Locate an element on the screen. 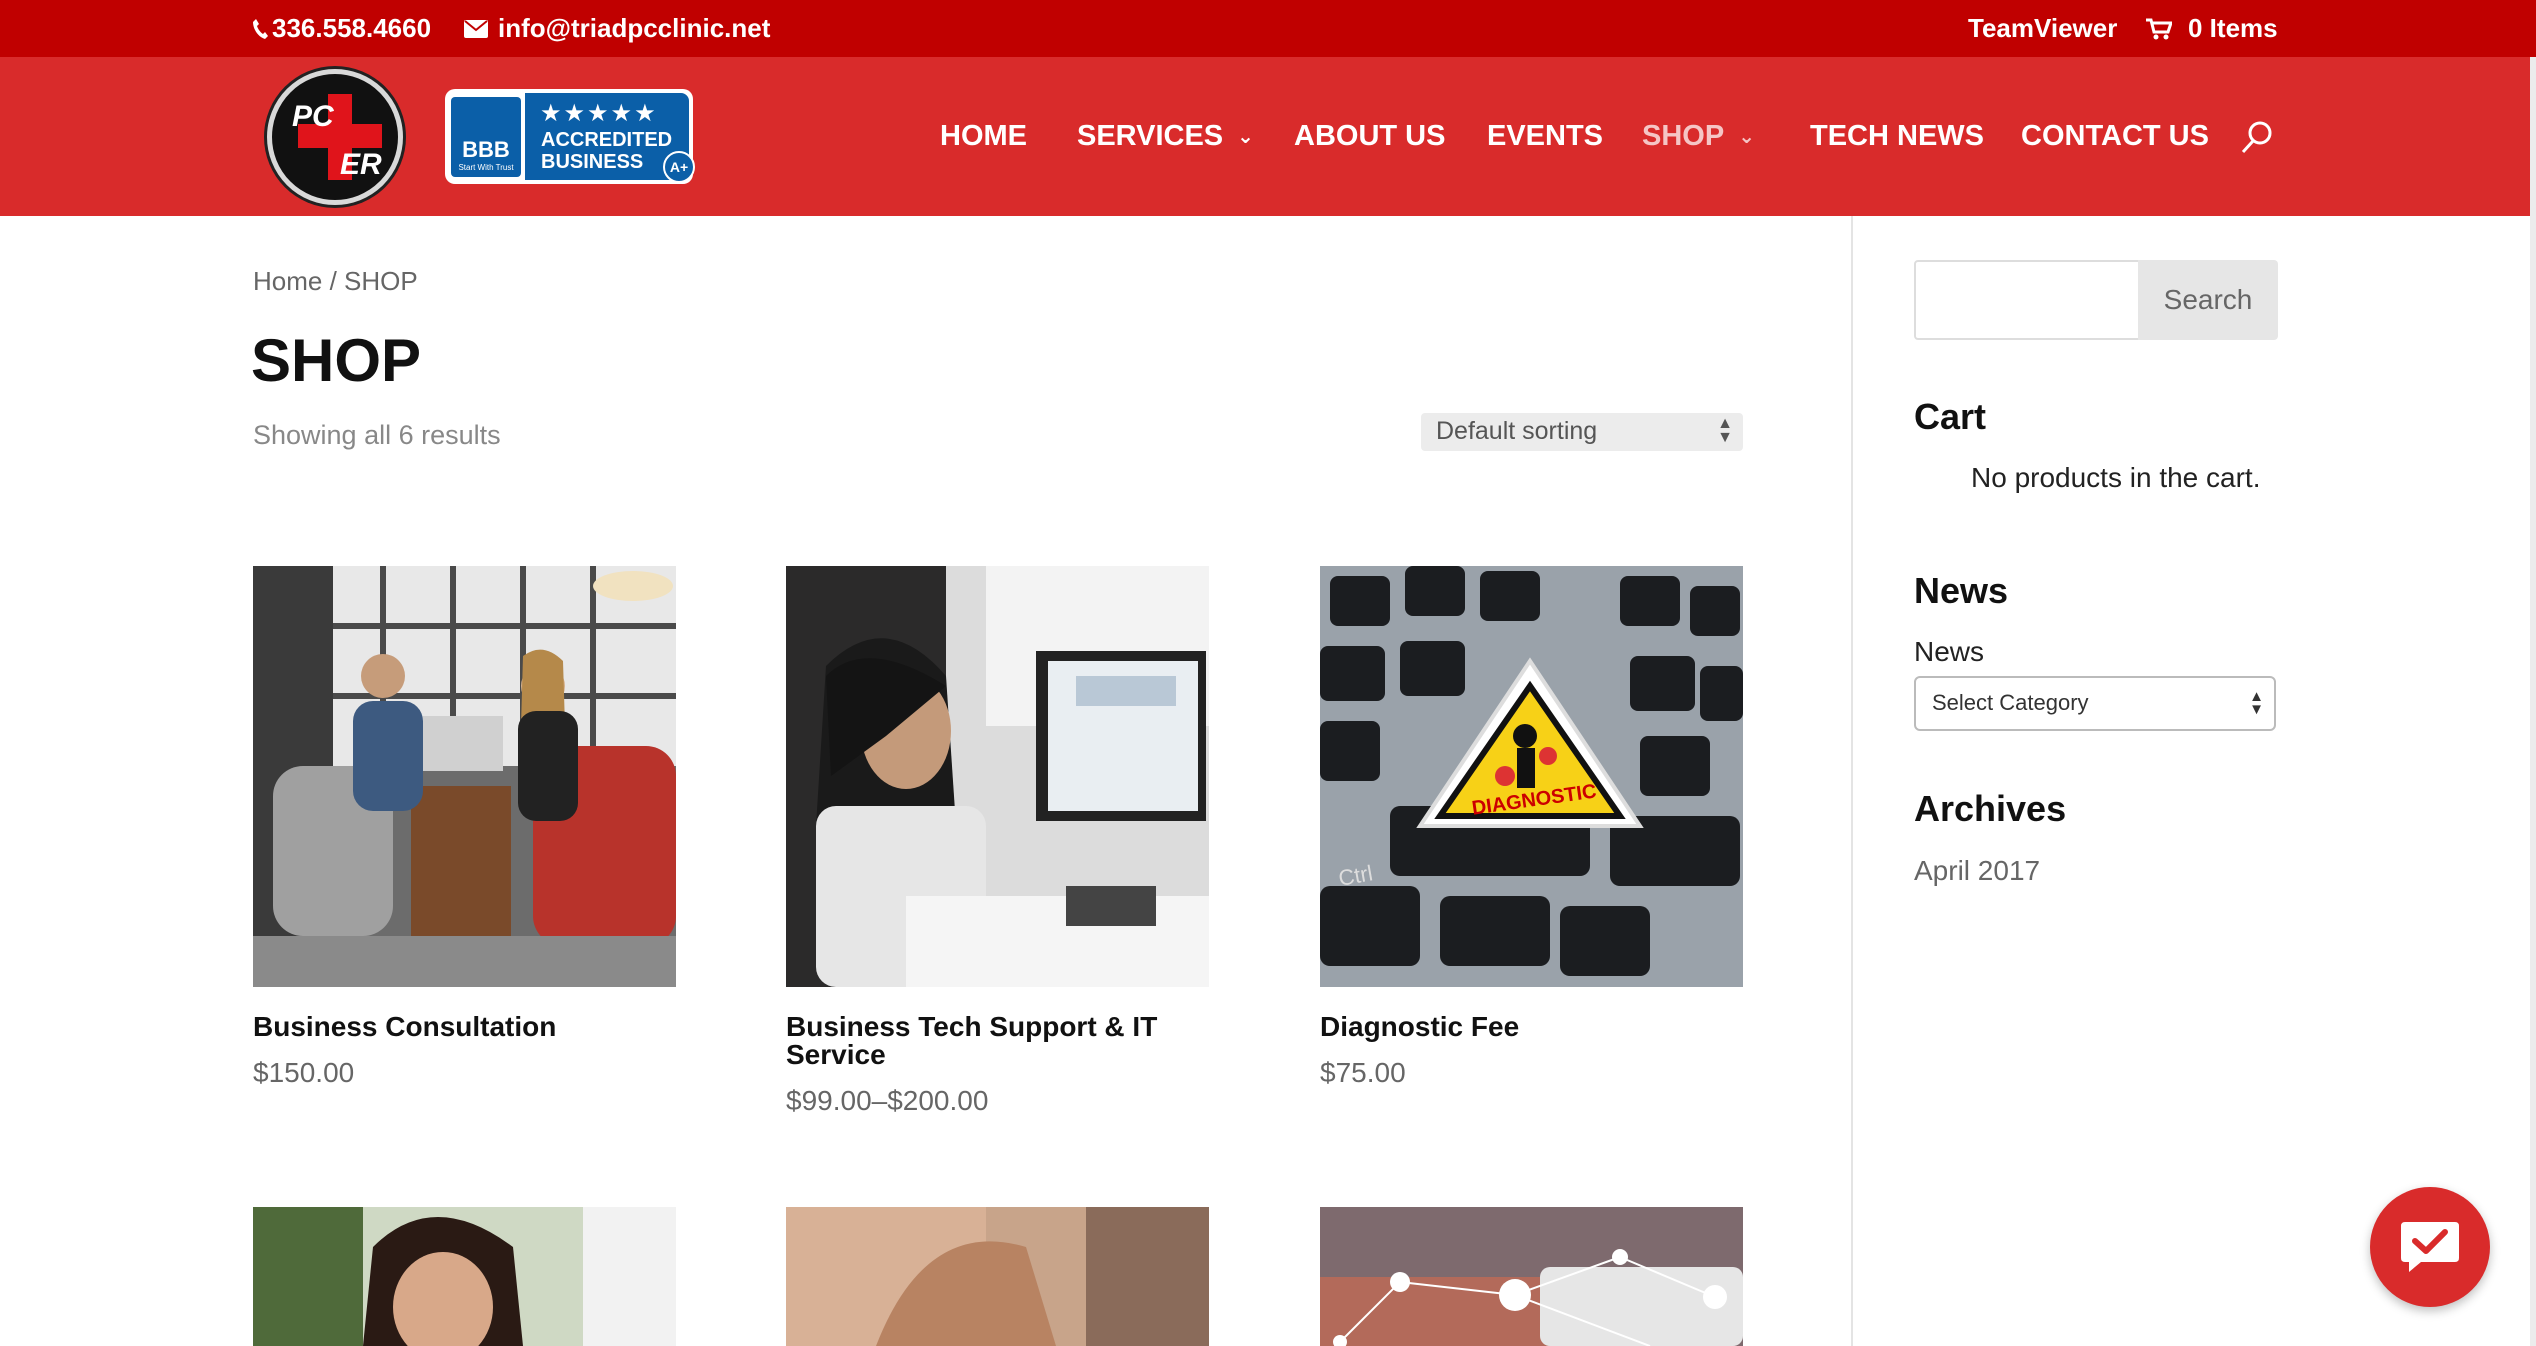 Image resolution: width=2536 pixels, height=1346 pixels. network-photo is located at coordinates (1531, 1276).